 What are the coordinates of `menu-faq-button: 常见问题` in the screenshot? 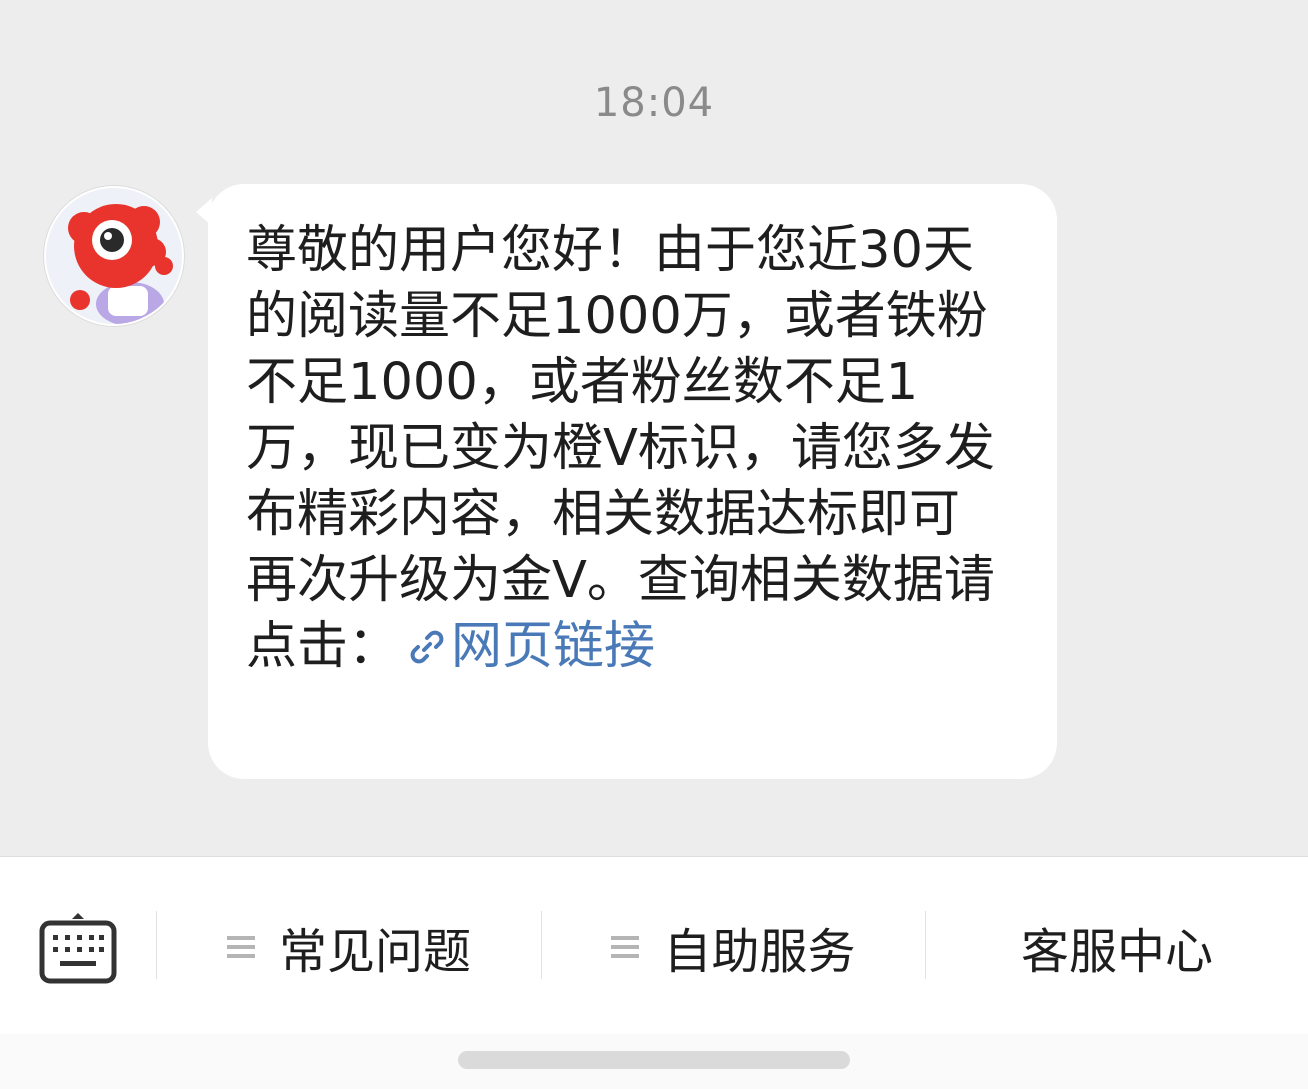 It's located at (349, 947).